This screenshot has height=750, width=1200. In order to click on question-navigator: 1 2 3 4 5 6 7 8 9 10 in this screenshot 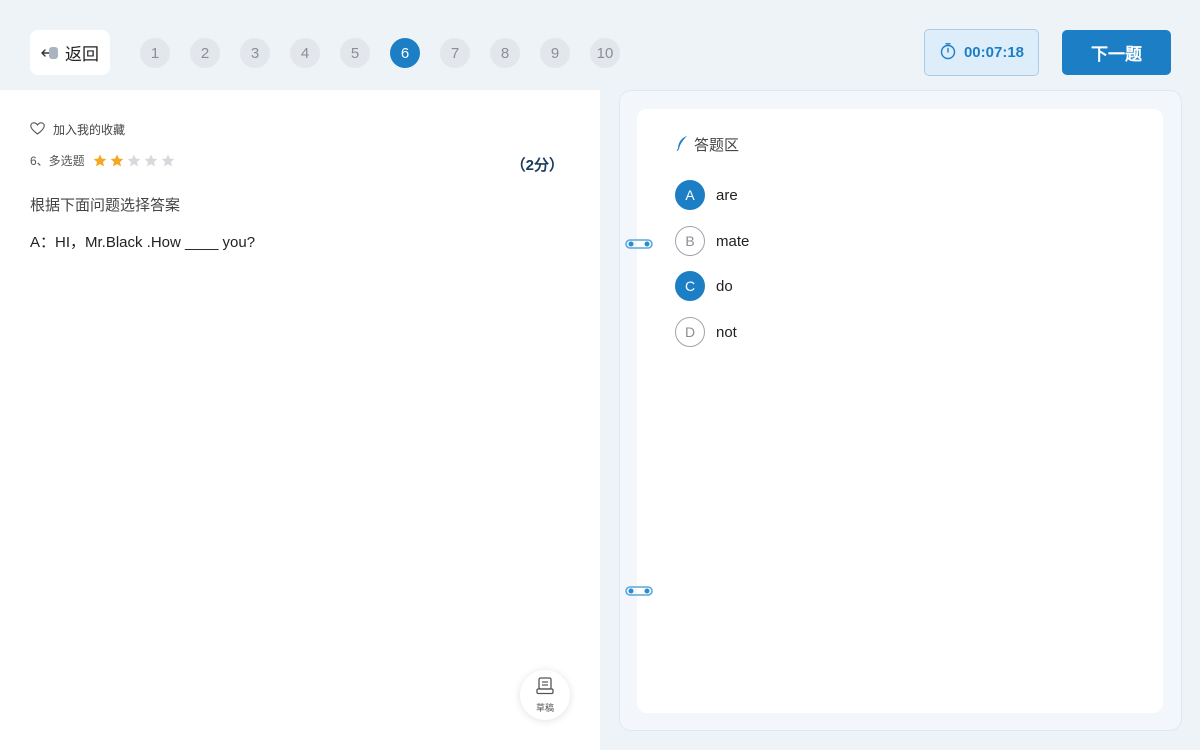, I will do `click(380, 53)`.